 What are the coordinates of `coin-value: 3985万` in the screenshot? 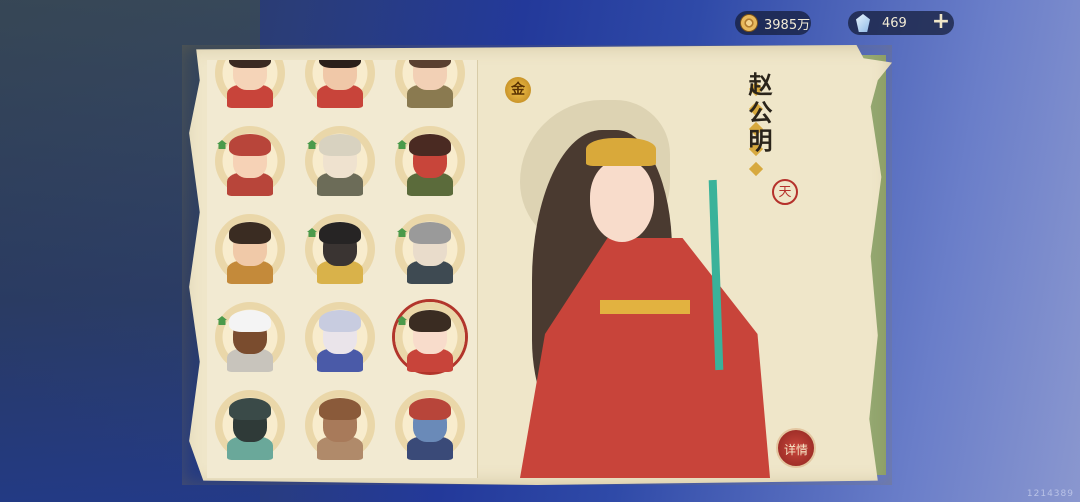 It's located at (787, 25).